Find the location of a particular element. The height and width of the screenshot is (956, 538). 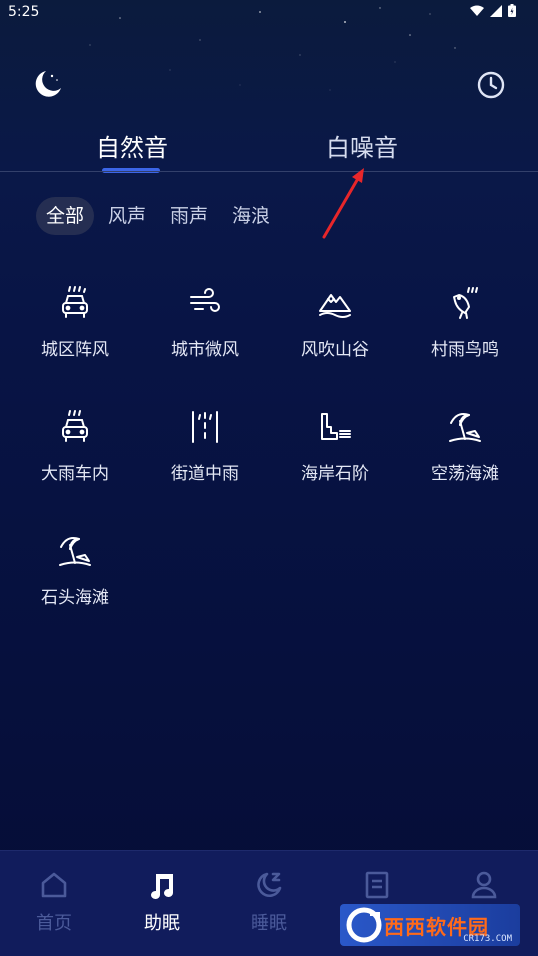

sound-category-tabs: 自然音 白噪音 is located at coordinates (269, 150).